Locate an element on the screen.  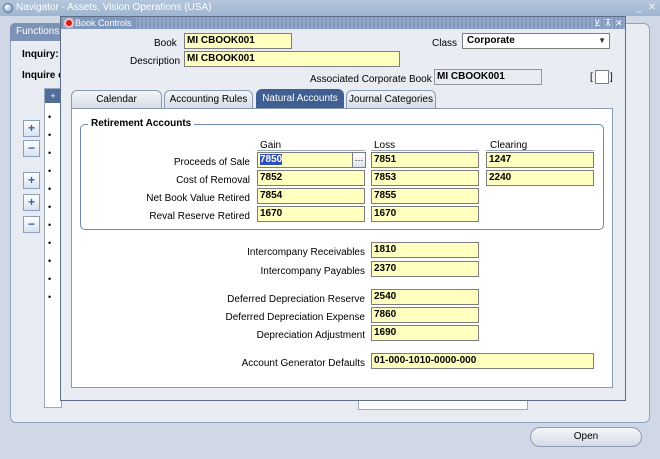
dialog-minimize-icon: ⊻ is located at coordinates (597, 23).